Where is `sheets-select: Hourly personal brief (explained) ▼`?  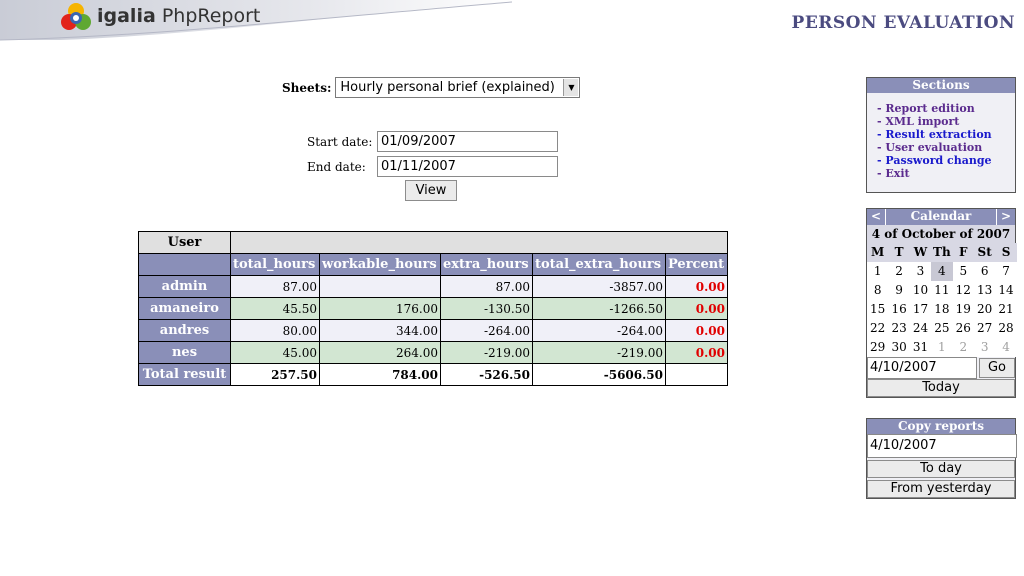
sheets-select: Hourly personal brief (explained) ▼ is located at coordinates (458, 87).